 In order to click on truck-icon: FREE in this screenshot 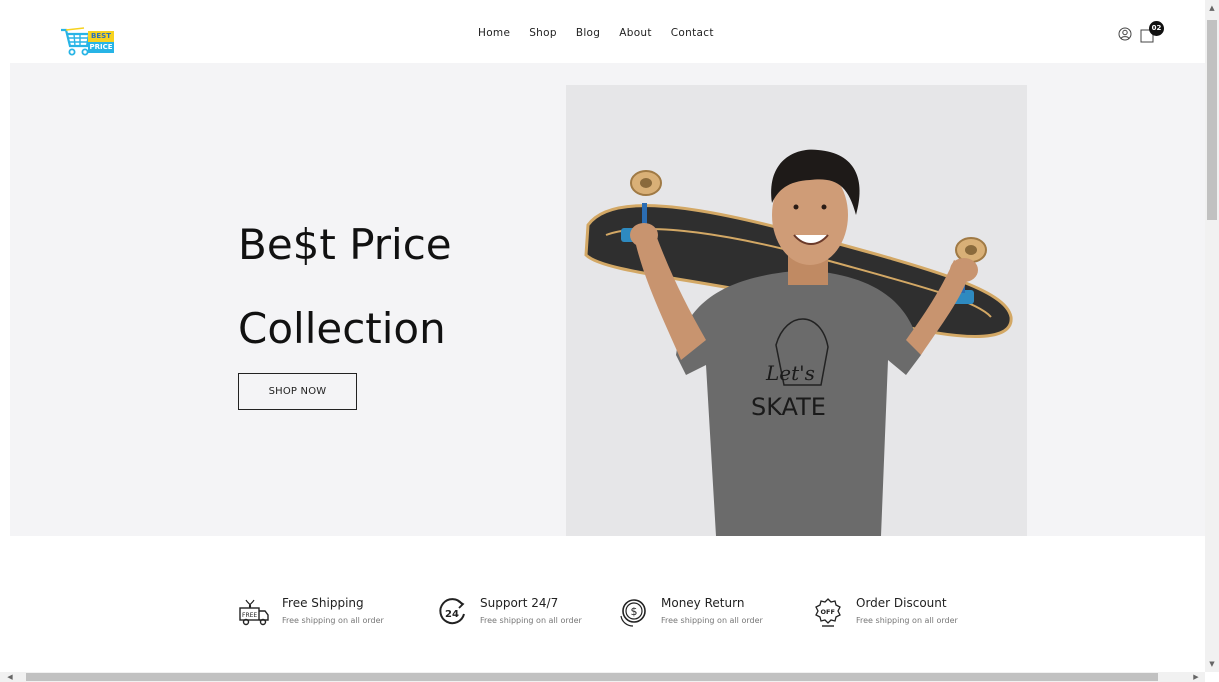, I will do `click(254, 612)`.